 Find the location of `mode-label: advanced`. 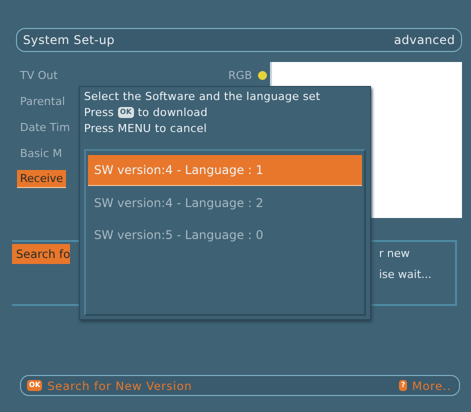

mode-label: advanced is located at coordinates (424, 40).